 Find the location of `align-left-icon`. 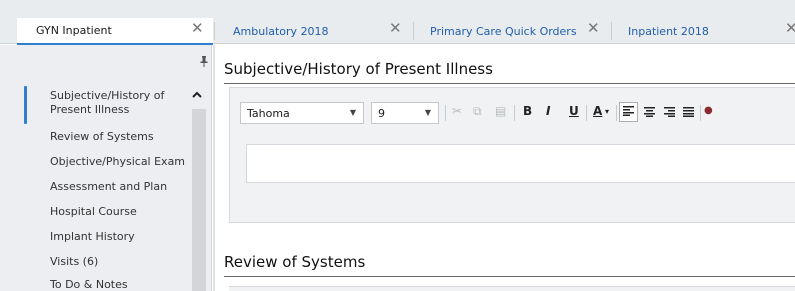

align-left-icon is located at coordinates (628, 112).